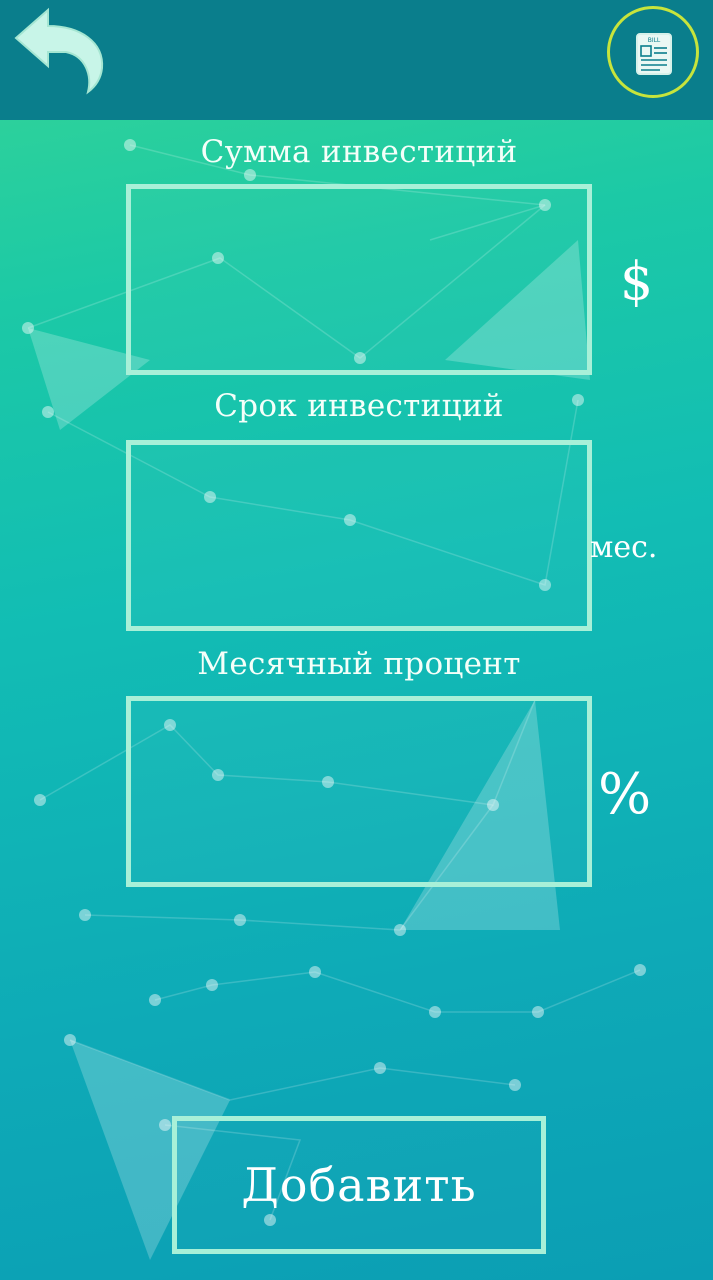 The height and width of the screenshot is (1280, 713). Describe the element at coordinates (359, 152) in the screenshot. I see `investment-amount-label: Сумма инвестиций` at that location.